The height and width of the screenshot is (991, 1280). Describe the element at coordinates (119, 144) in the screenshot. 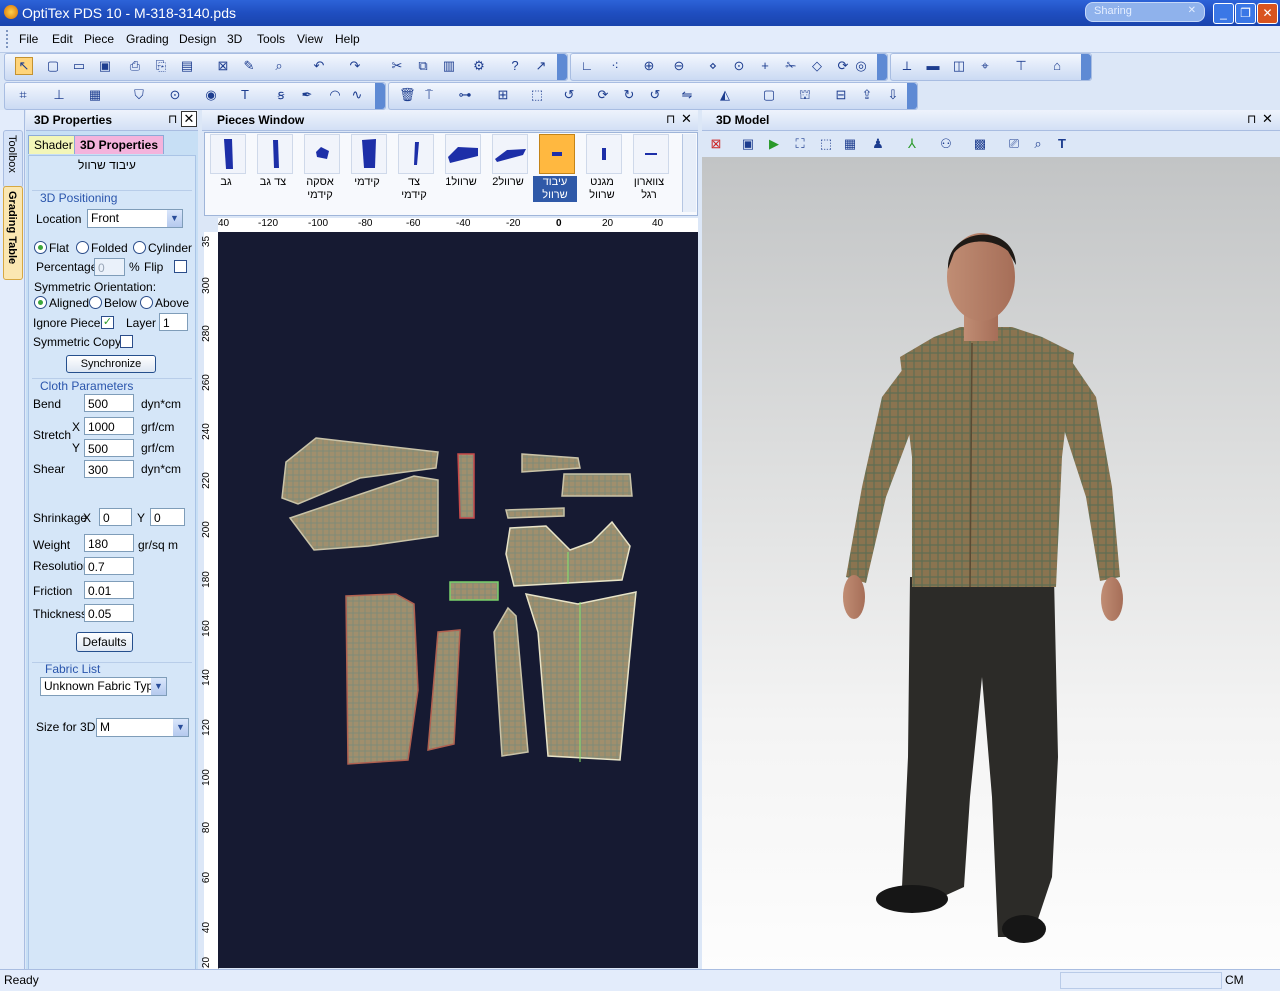

I see `tab-3d-properties: 3D Properties` at that location.